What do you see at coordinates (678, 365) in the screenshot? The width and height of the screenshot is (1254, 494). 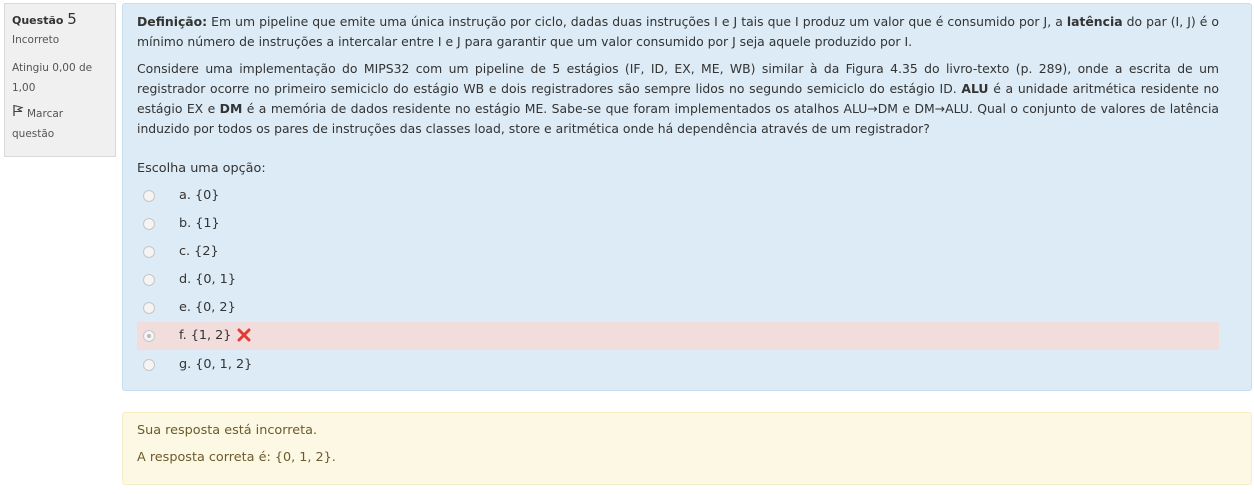 I see `option-g: g. {0, 1, 2}` at bounding box center [678, 365].